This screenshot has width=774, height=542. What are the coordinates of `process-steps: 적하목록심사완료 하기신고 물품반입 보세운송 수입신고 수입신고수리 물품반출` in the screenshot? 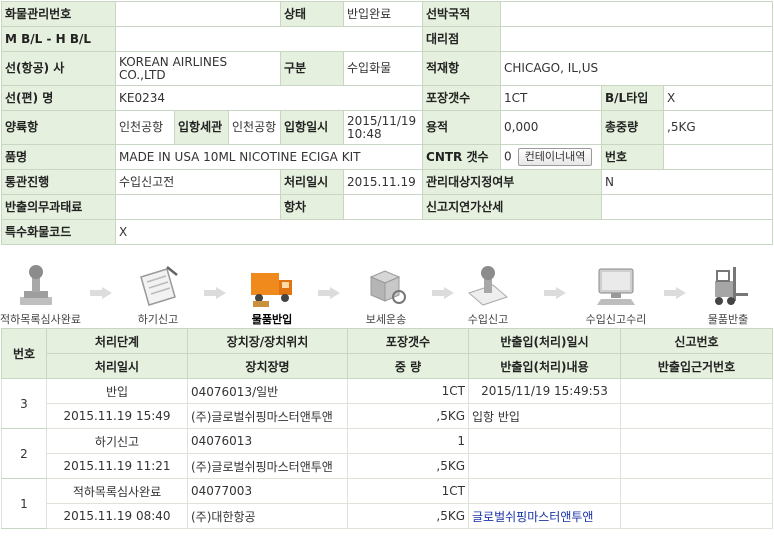 It's located at (387, 295).